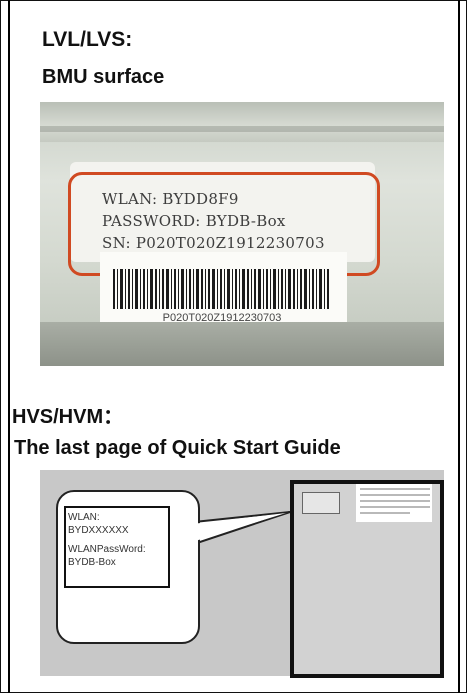 Image resolution: width=467 pixels, height=693 pixels. Describe the element at coordinates (321, 503) in the screenshot. I see `guide-label-box` at that location.